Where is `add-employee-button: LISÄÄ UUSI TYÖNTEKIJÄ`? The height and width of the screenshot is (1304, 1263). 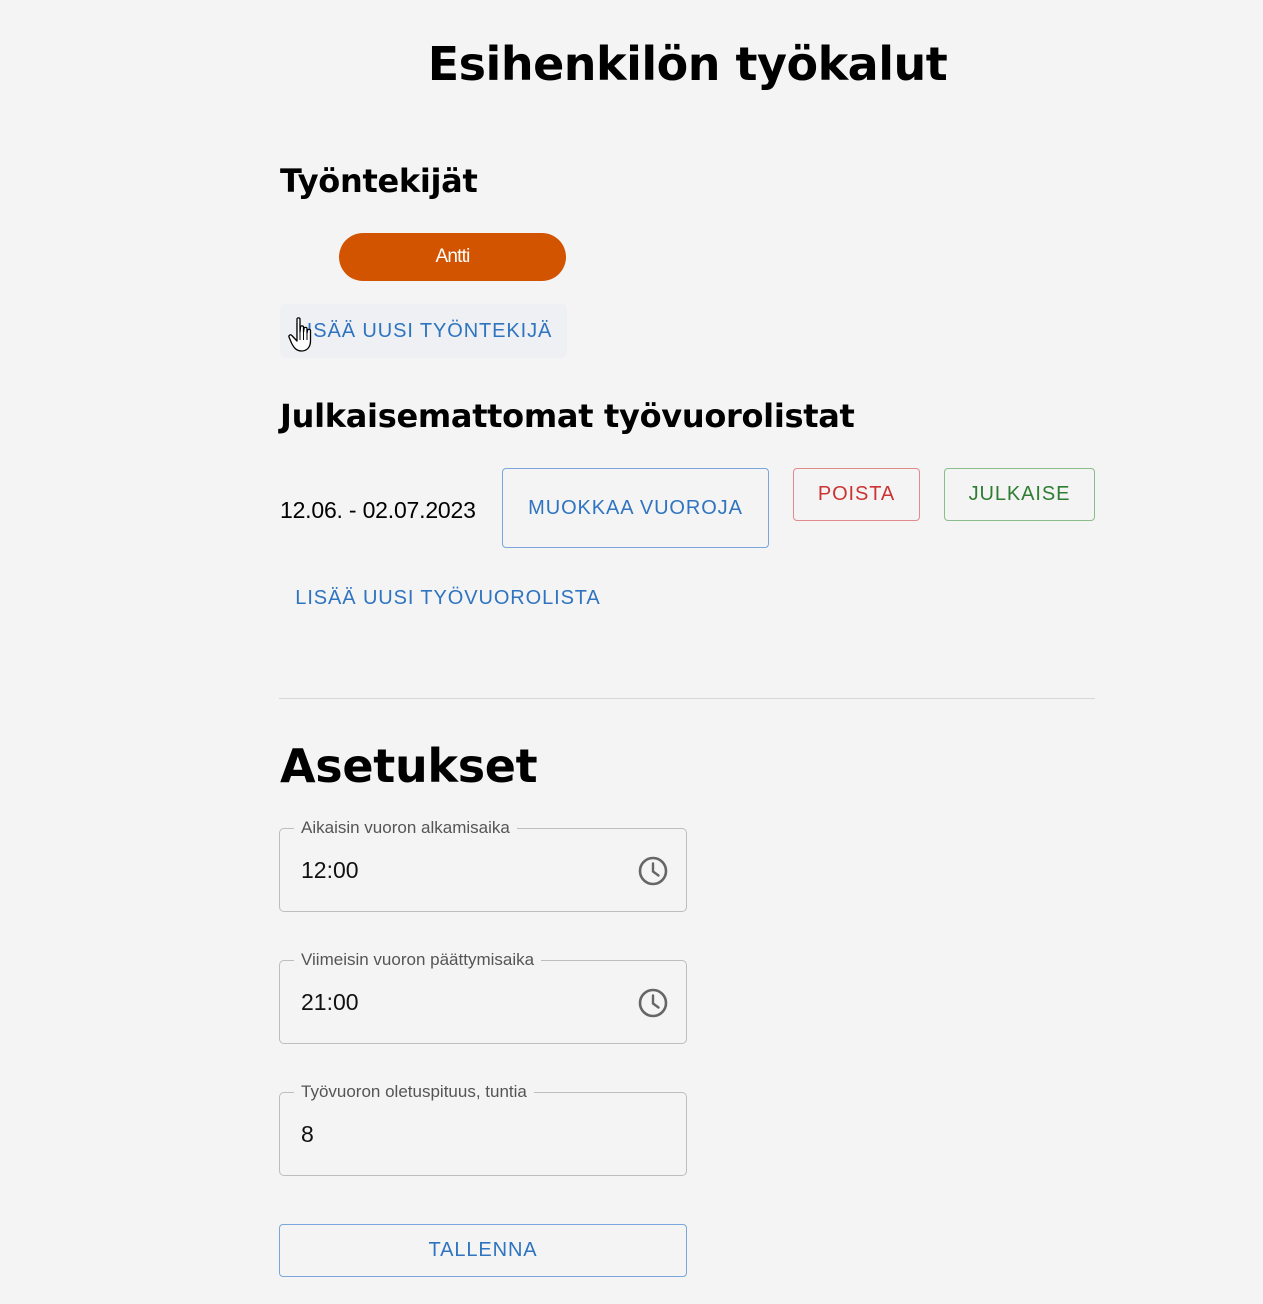 add-employee-button: LISÄÄ UUSI TYÖNTEKIJÄ is located at coordinates (423, 331).